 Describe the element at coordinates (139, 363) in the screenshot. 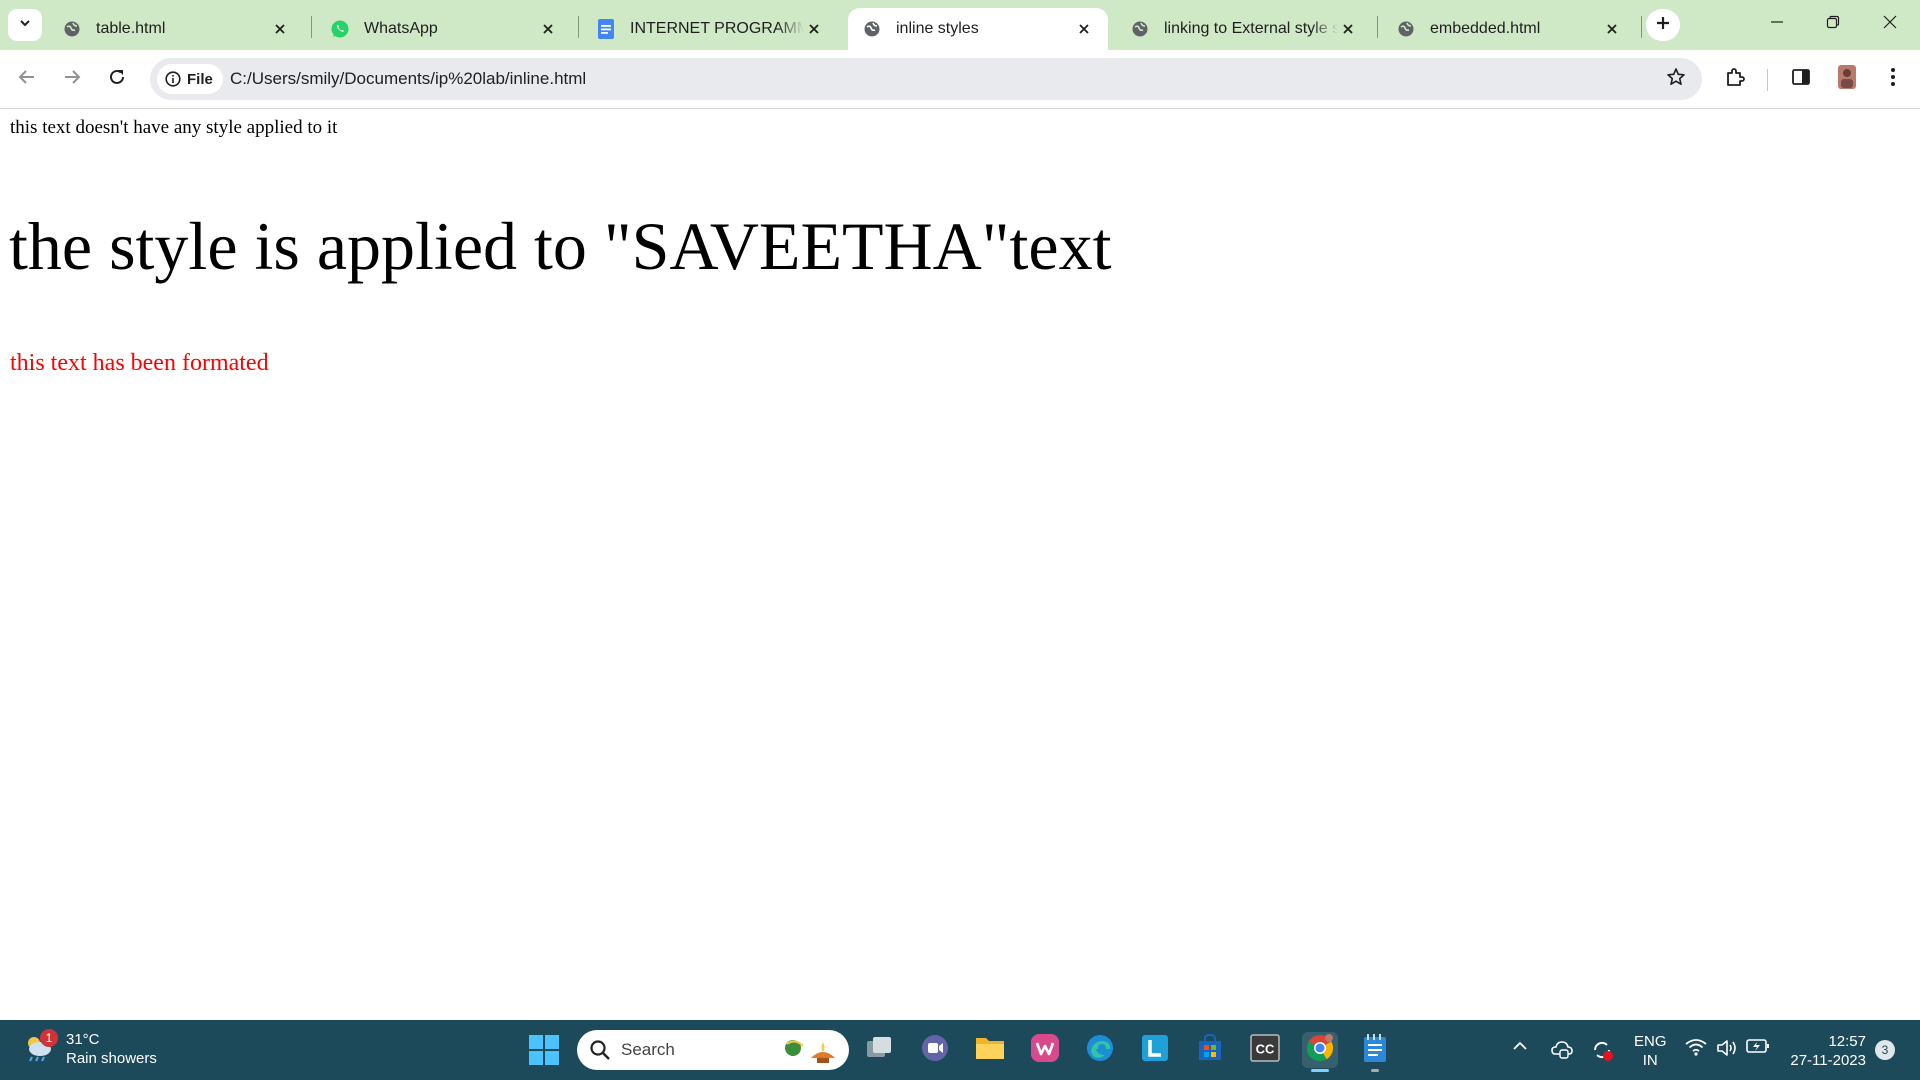

I see `formatted-text: this text has been formated` at that location.